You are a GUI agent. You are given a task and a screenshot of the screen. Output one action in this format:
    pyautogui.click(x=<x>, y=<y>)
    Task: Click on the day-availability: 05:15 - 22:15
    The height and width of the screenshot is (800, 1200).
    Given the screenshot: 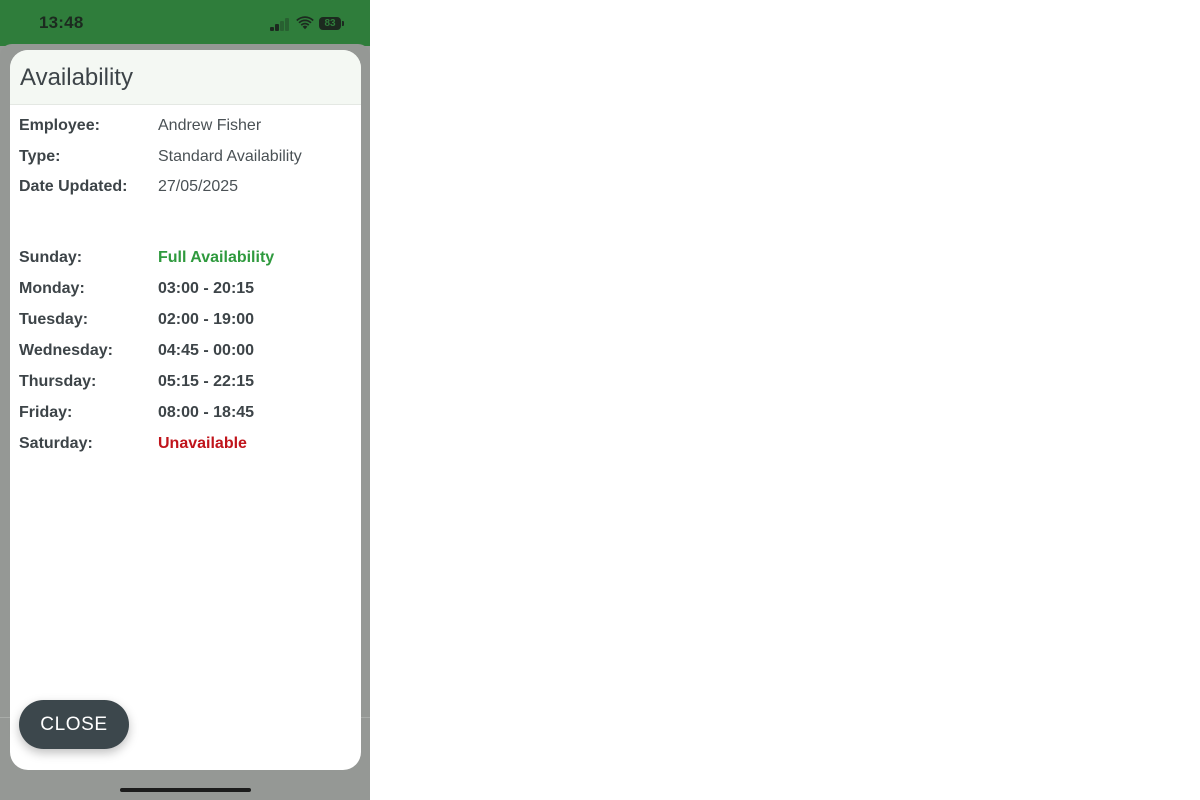 What is the action you would take?
    pyautogui.click(x=206, y=381)
    